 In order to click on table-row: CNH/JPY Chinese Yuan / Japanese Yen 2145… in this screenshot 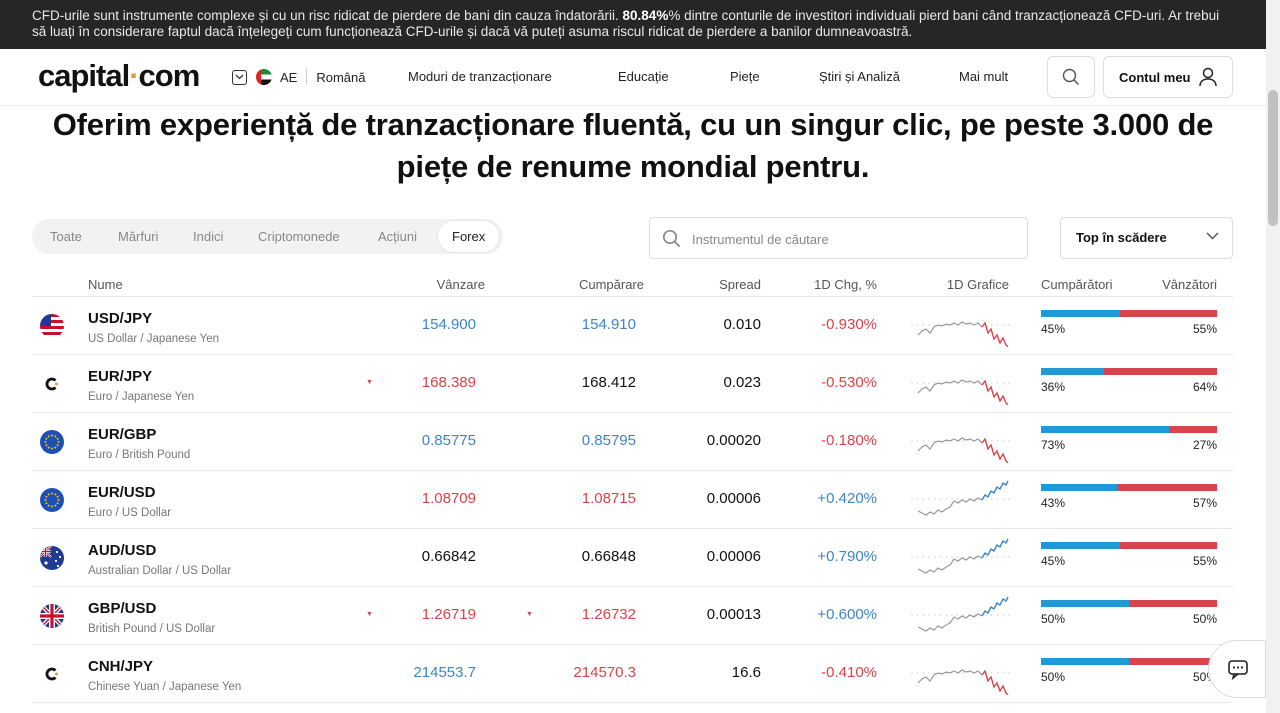, I will do `click(632, 674)`.